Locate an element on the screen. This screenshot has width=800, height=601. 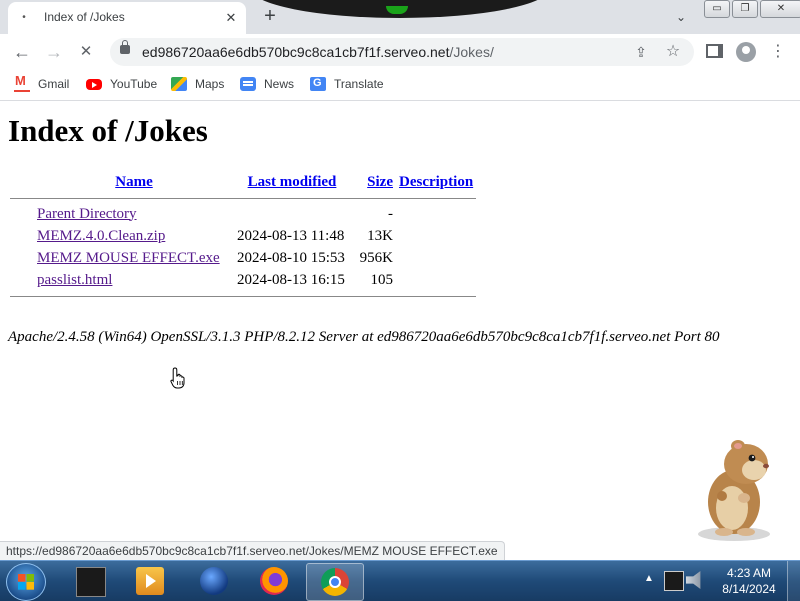
hamster-desktop-pet-icon is located at coordinates (737, 489).